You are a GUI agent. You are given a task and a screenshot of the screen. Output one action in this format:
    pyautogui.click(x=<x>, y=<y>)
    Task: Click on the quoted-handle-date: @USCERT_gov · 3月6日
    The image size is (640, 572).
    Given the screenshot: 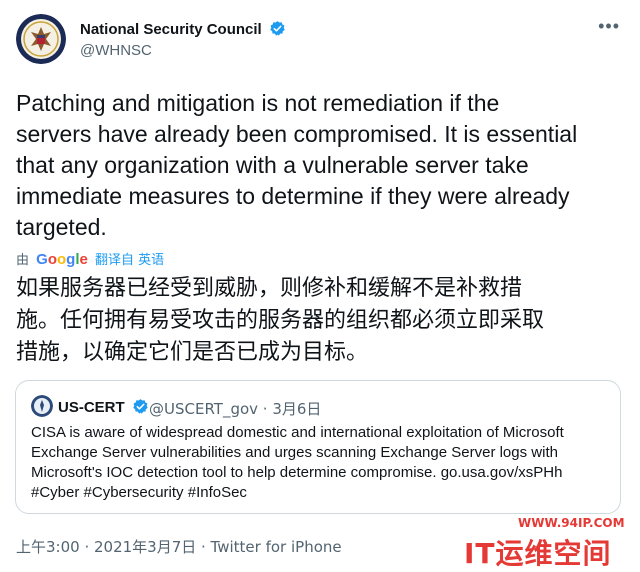 What is the action you would take?
    pyautogui.click(x=235, y=409)
    